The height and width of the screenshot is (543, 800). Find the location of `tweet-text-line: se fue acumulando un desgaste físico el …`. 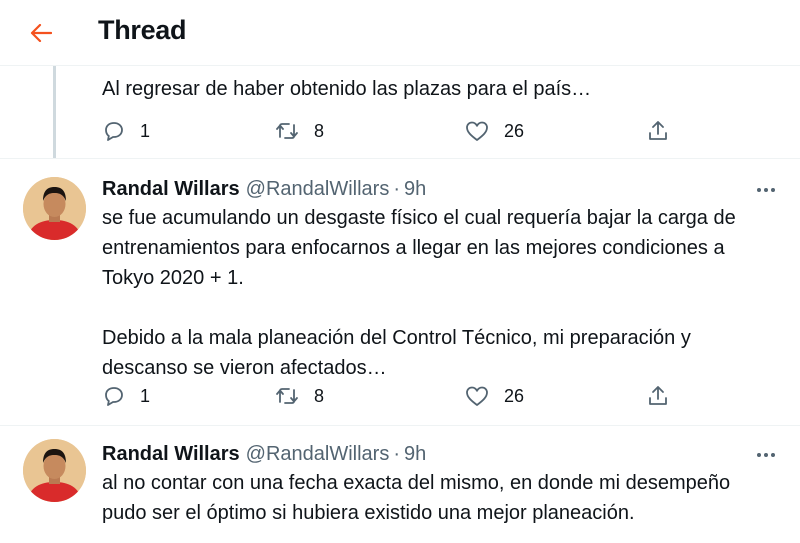

tweet-text-line: se fue acumulando un desgaste físico el … is located at coordinates (419, 218).